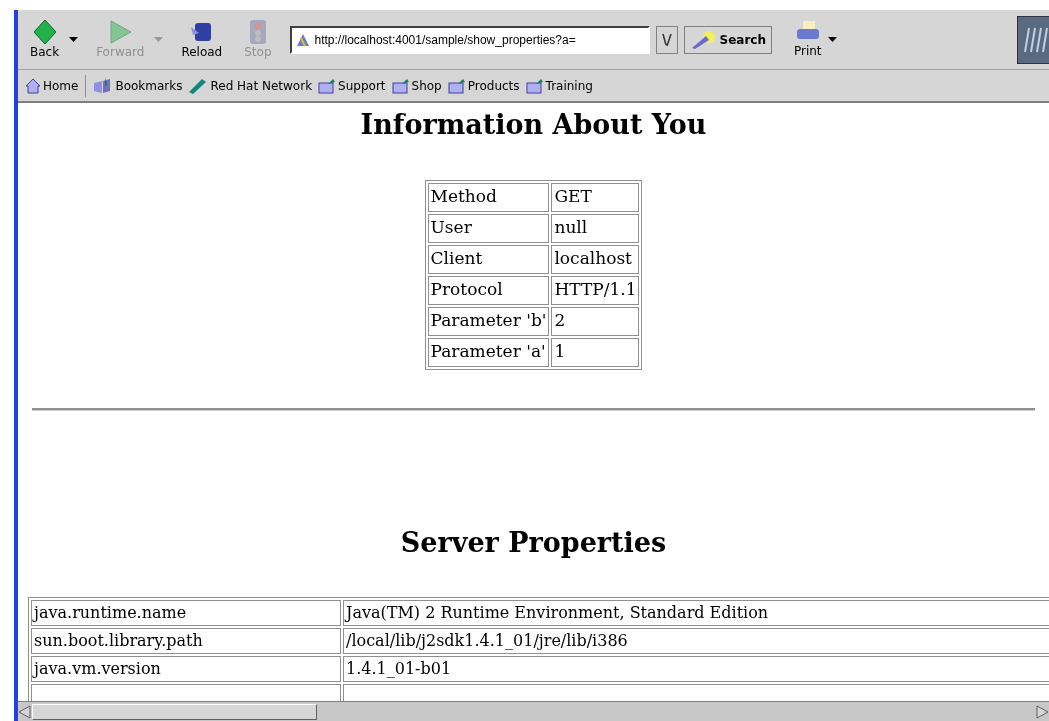  Describe the element at coordinates (352, 85) in the screenshot. I see `bookmark-link: Support` at that location.